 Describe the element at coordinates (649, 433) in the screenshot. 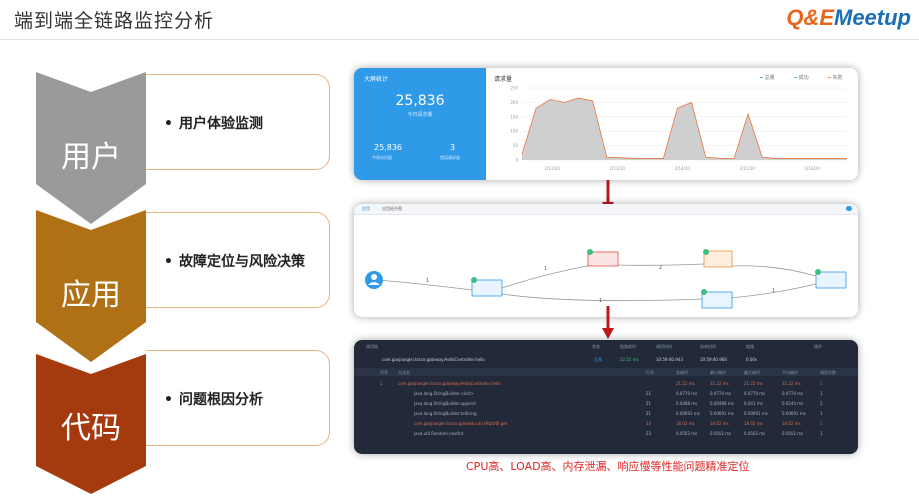

I see `method-row-cell: 23` at that location.